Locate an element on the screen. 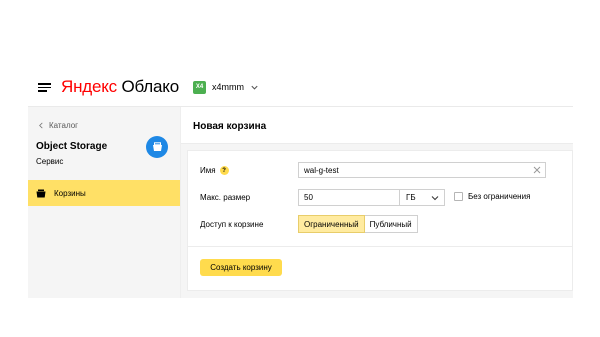 This screenshot has height=337, width=600. cloud-selector: X4 x4mmm is located at coordinates (226, 87).